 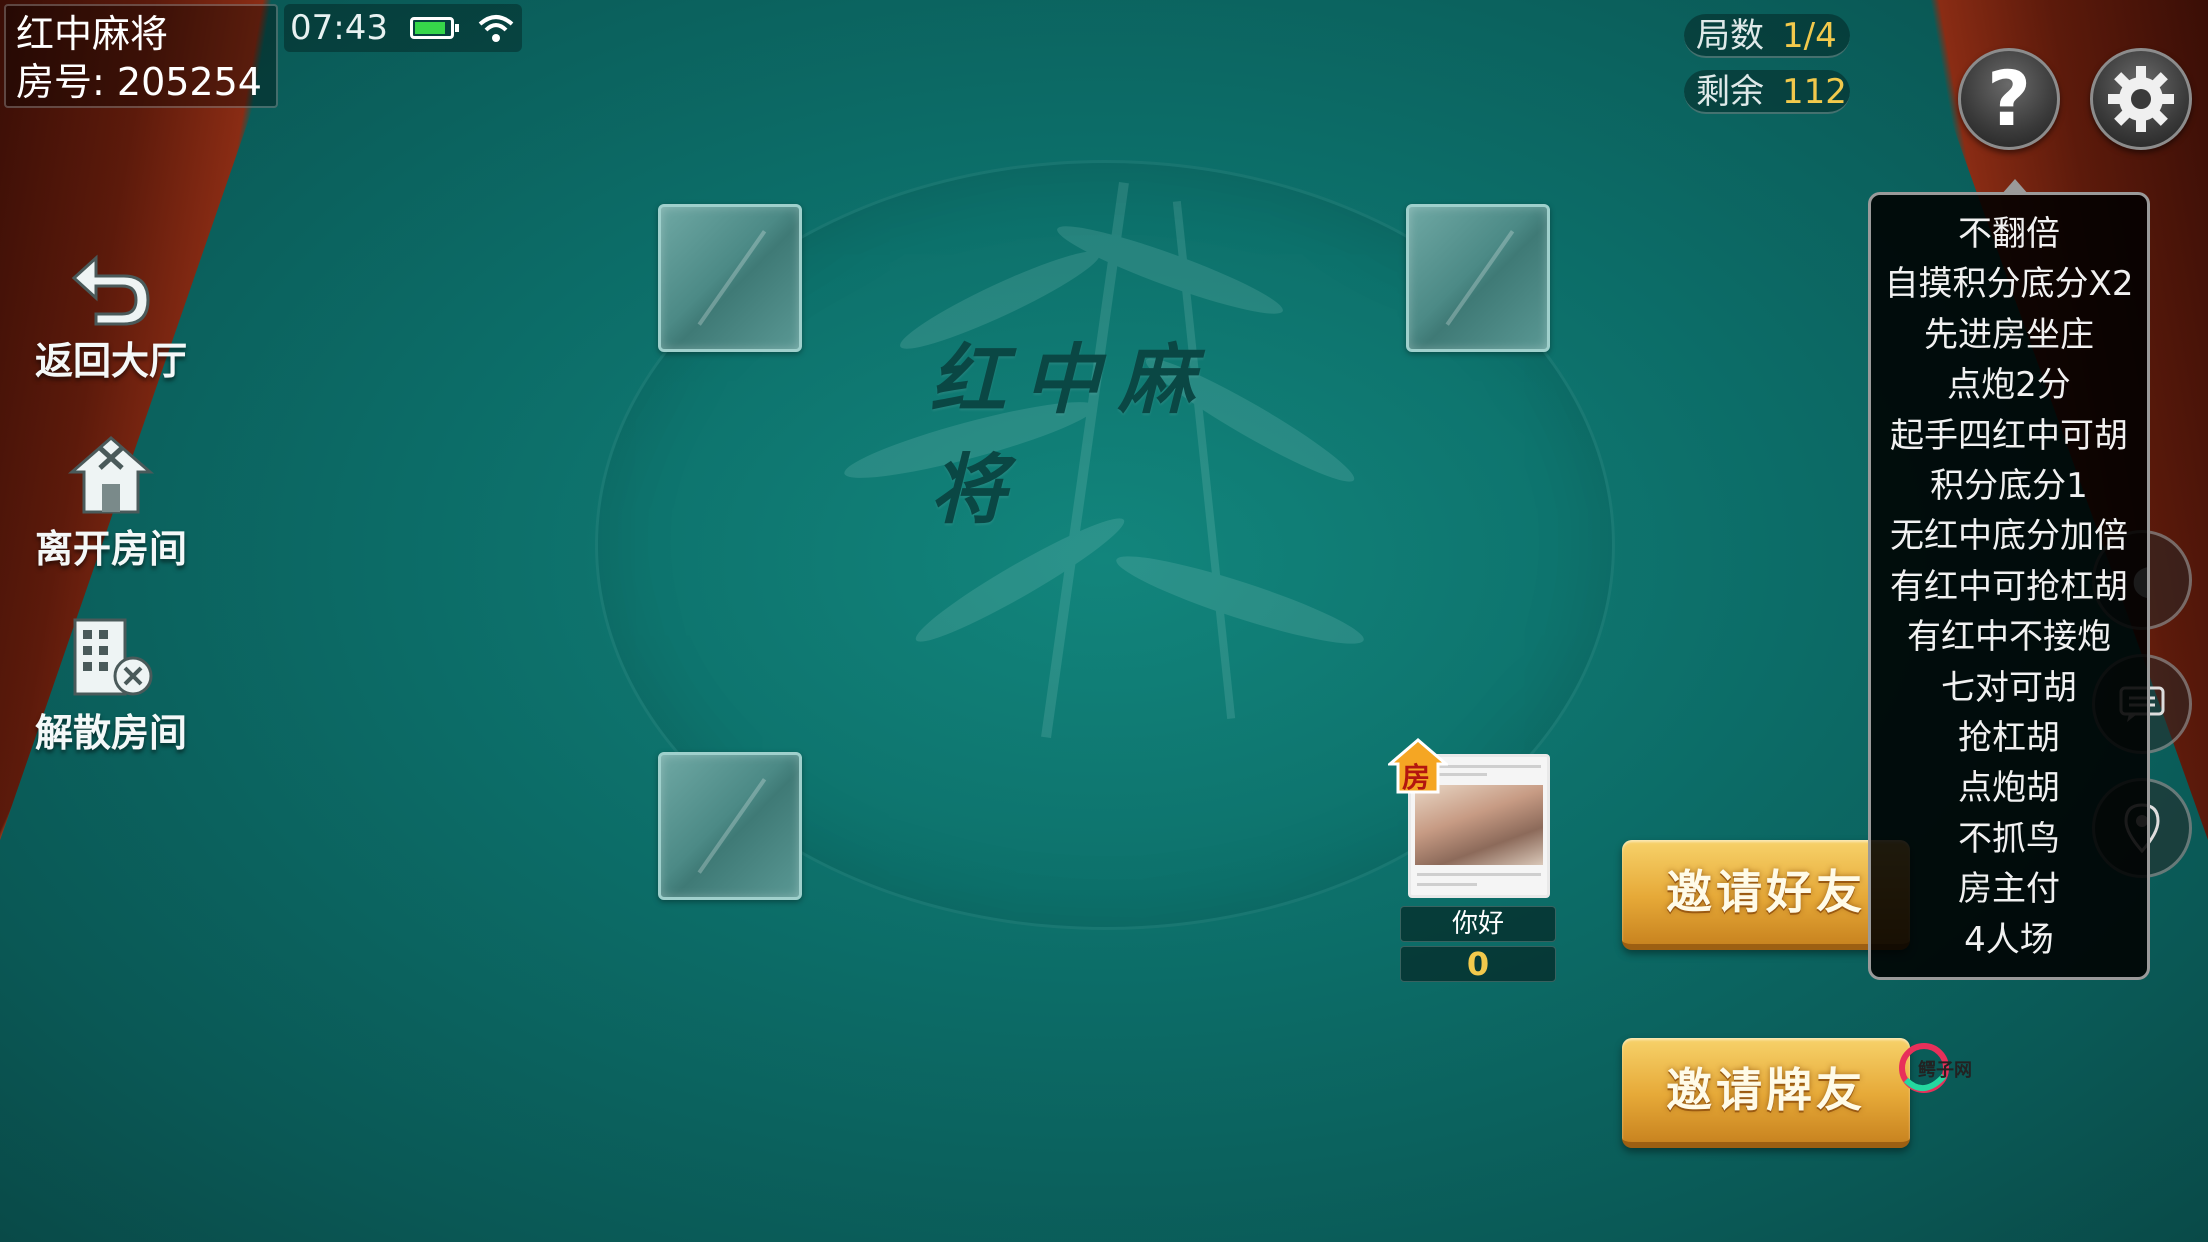 What do you see at coordinates (339, 28) in the screenshot?
I see `clock-time: 07:43` at bounding box center [339, 28].